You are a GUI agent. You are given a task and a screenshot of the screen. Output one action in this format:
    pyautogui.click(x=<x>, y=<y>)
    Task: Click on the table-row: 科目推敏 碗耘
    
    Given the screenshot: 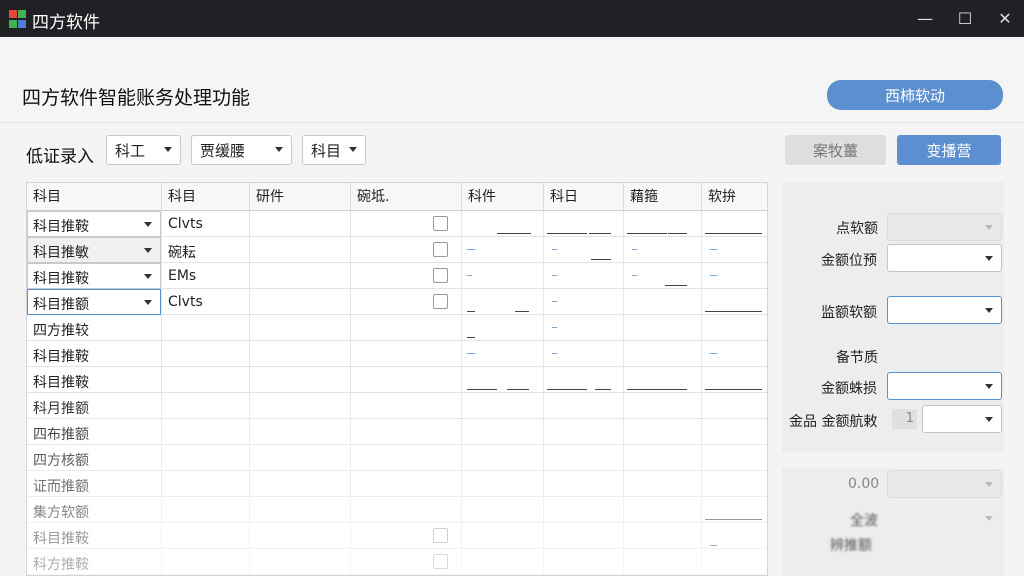 What is the action you would take?
    pyautogui.click(x=397, y=250)
    